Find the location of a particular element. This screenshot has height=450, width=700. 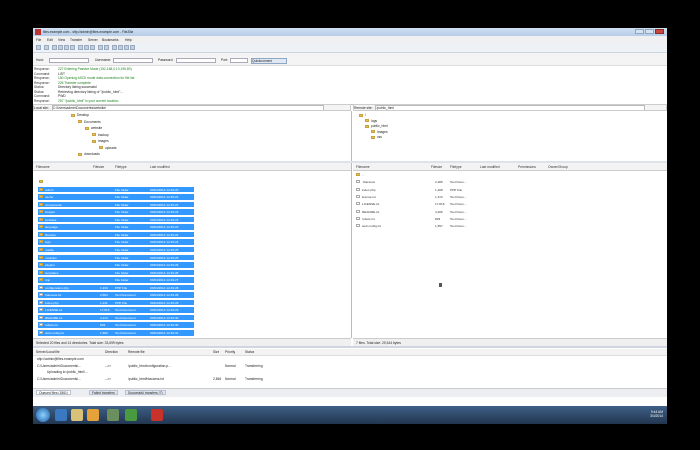

tree-node: downloads is located at coordinates (89, 154).